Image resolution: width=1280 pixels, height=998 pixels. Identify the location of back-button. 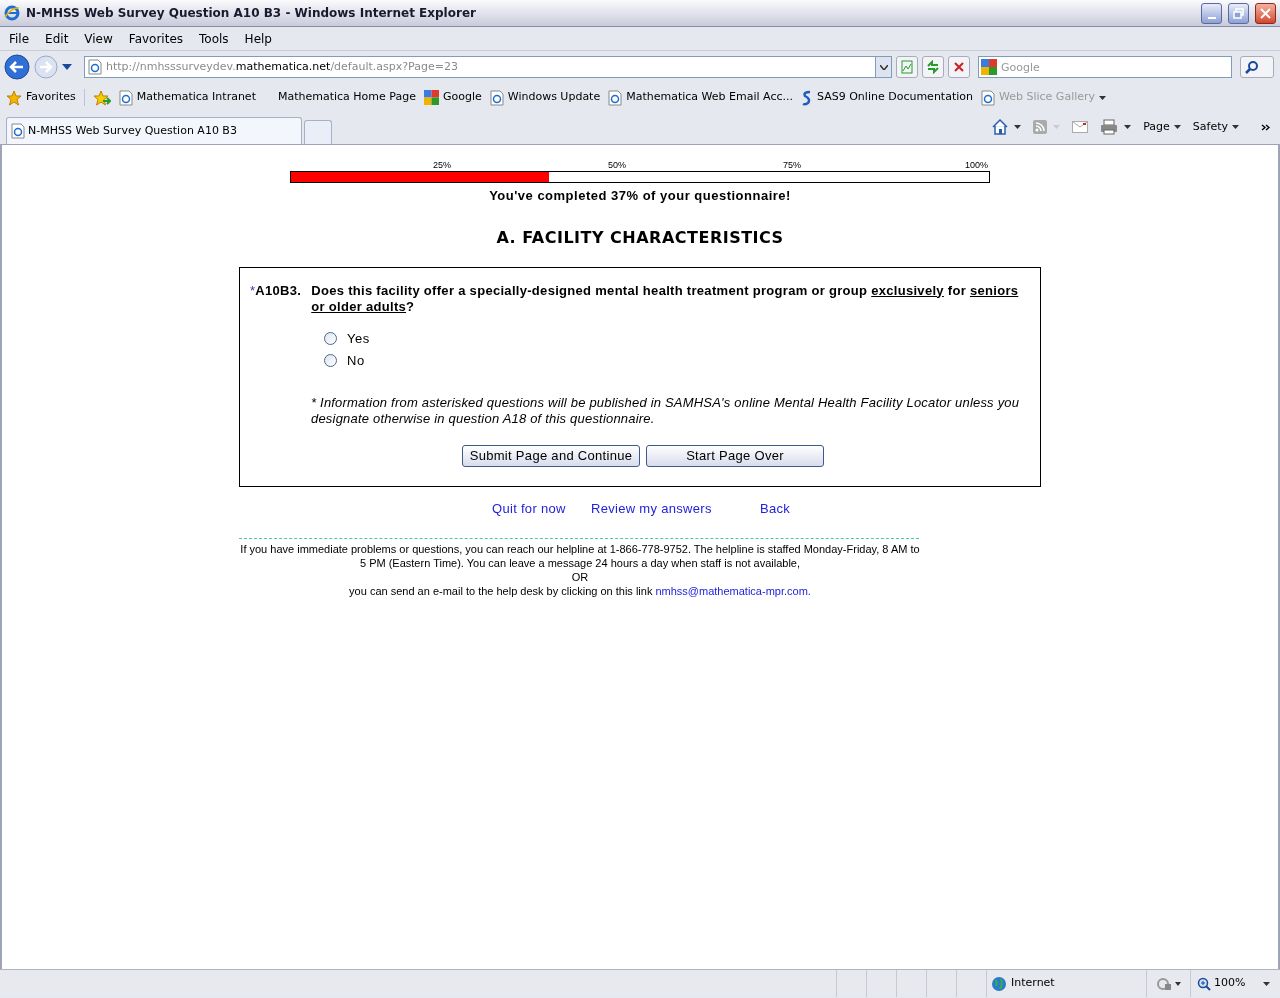
(17, 67).